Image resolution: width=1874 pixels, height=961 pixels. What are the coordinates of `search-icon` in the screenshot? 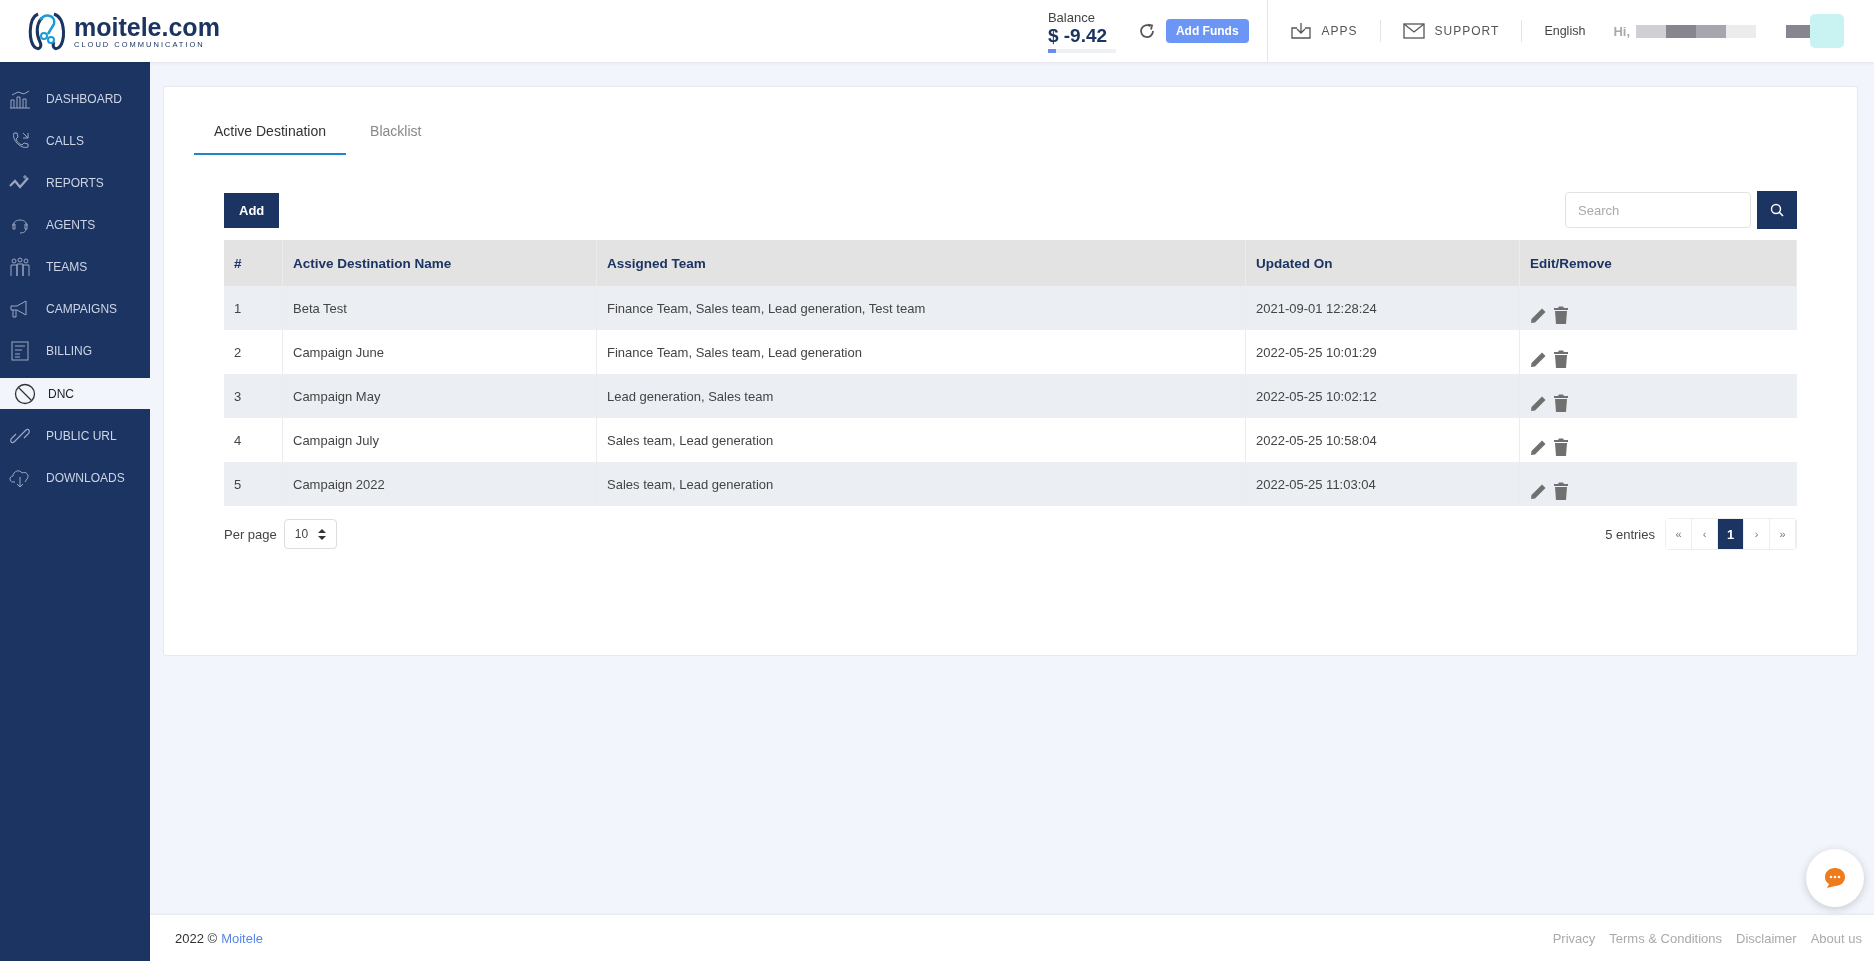 It's located at (1777, 210).